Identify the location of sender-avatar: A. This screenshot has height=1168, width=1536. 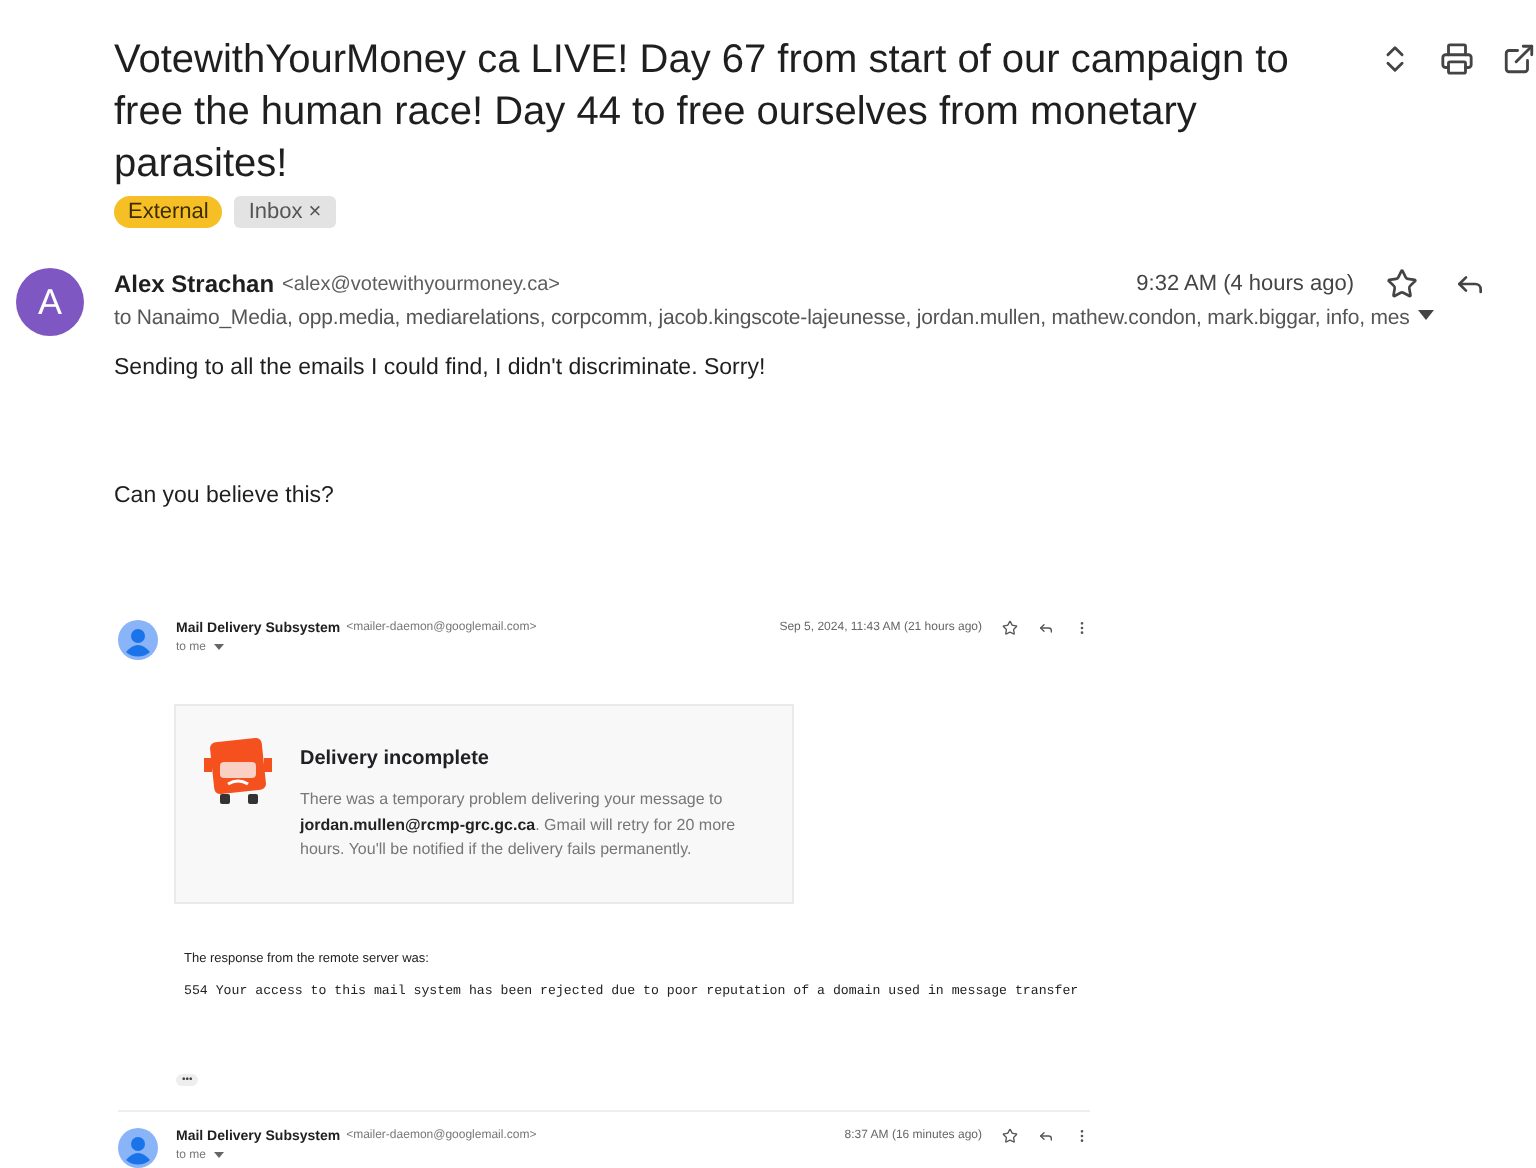
(50, 302).